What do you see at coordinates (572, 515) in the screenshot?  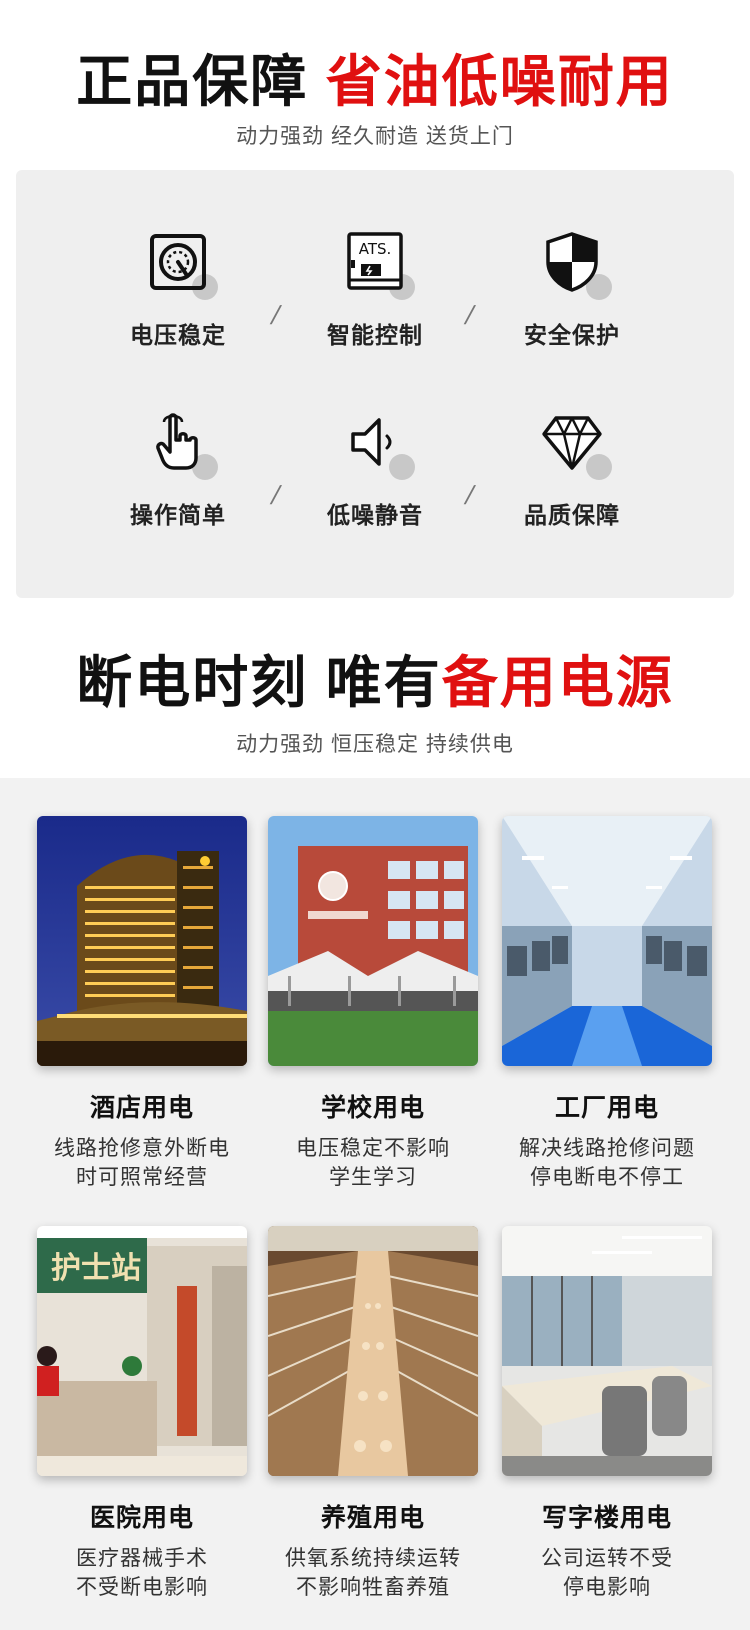 I see `feature-label: 品质保障` at bounding box center [572, 515].